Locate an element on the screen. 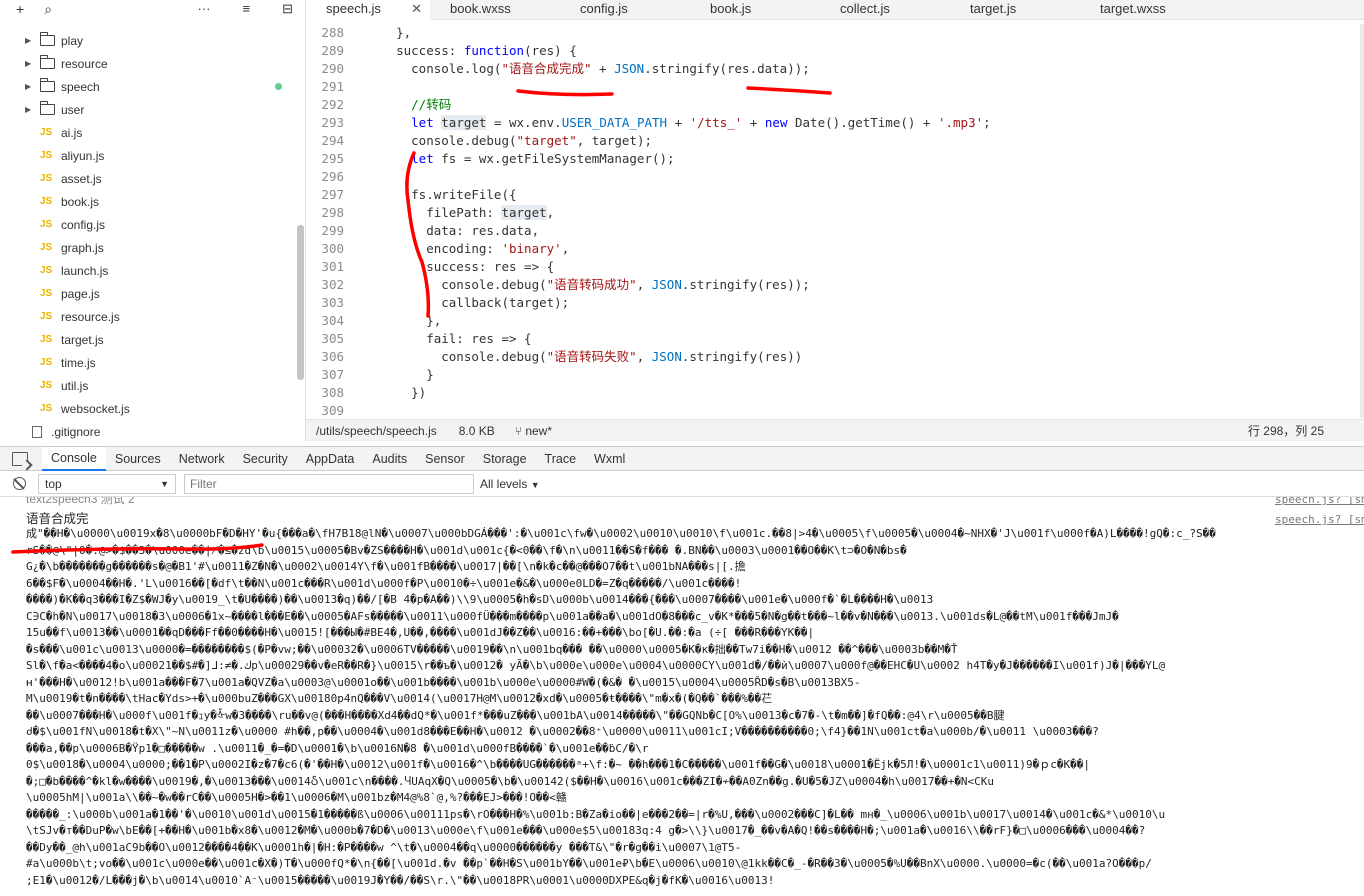  code-line: 295 let fs = wx.getFileSystemManager(); is located at coordinates (835, 159).